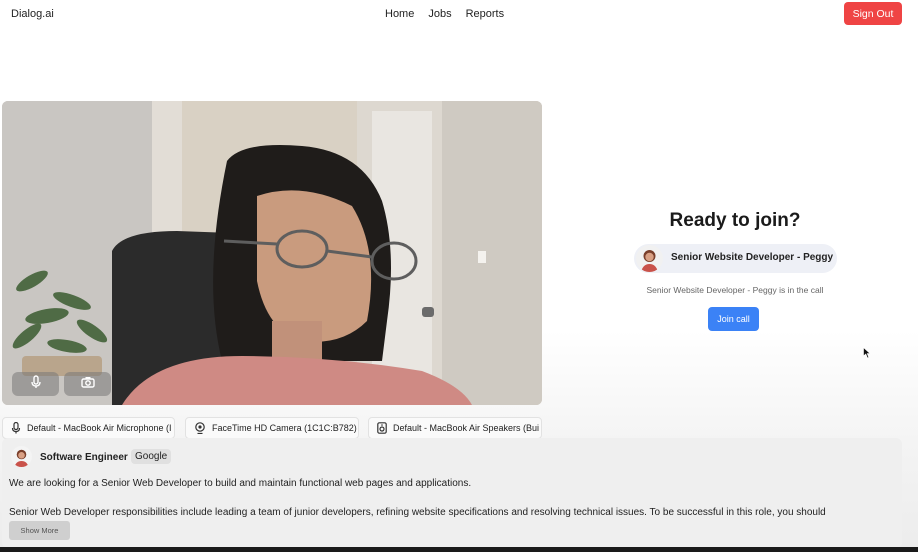 The height and width of the screenshot is (552, 918). What do you see at coordinates (200, 428) in the screenshot?
I see `webcam-icon` at bounding box center [200, 428].